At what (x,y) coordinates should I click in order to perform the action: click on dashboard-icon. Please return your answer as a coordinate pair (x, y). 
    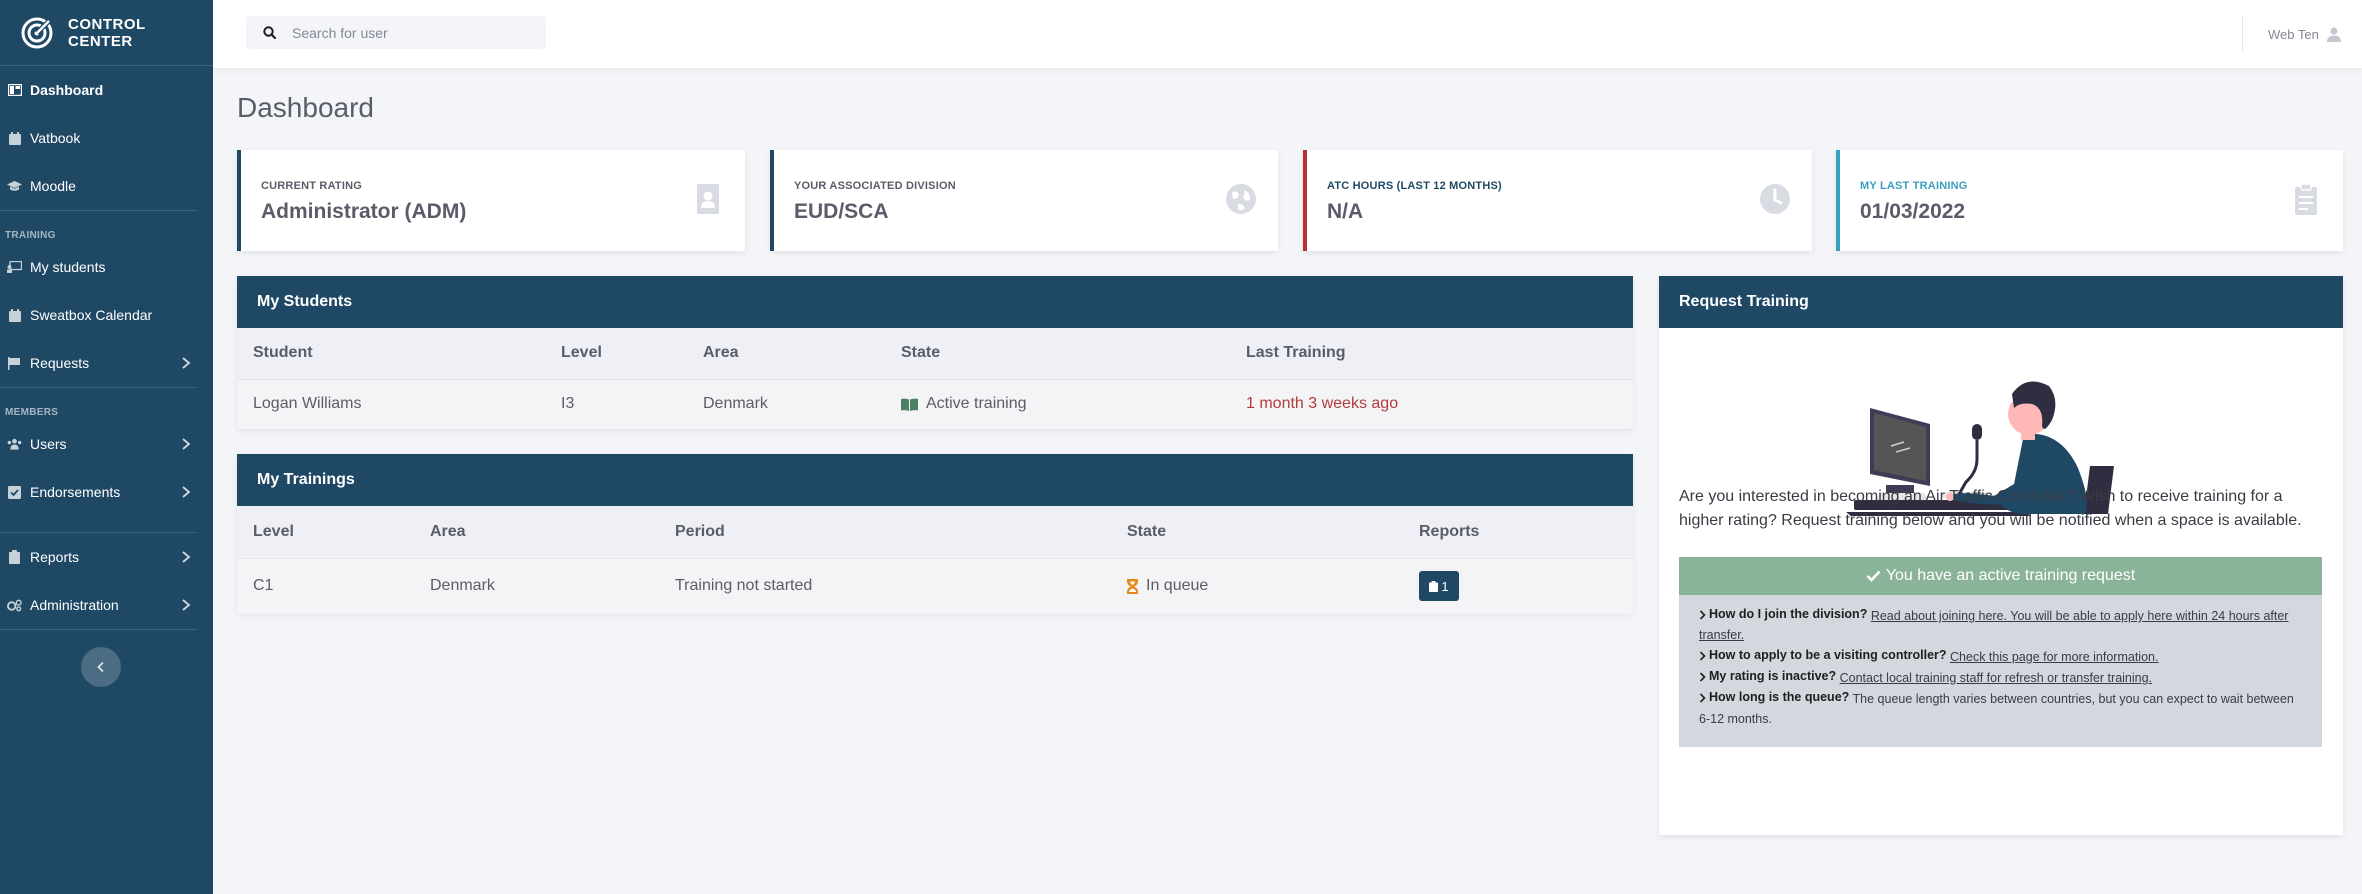
    Looking at the image, I should click on (14, 90).